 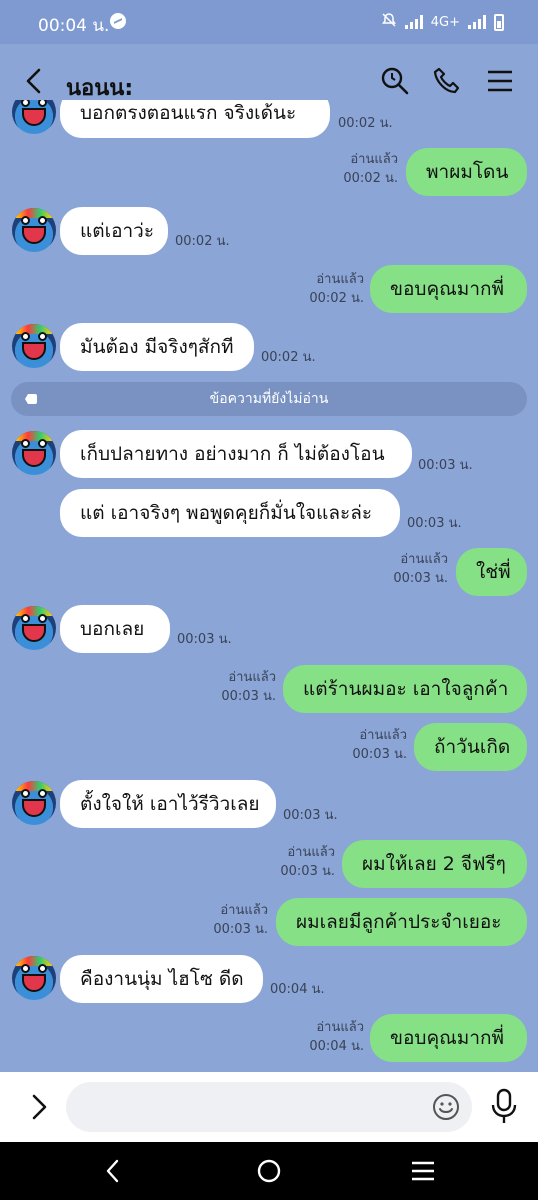 What do you see at coordinates (35, 81) in the screenshot?
I see `back-icon` at bounding box center [35, 81].